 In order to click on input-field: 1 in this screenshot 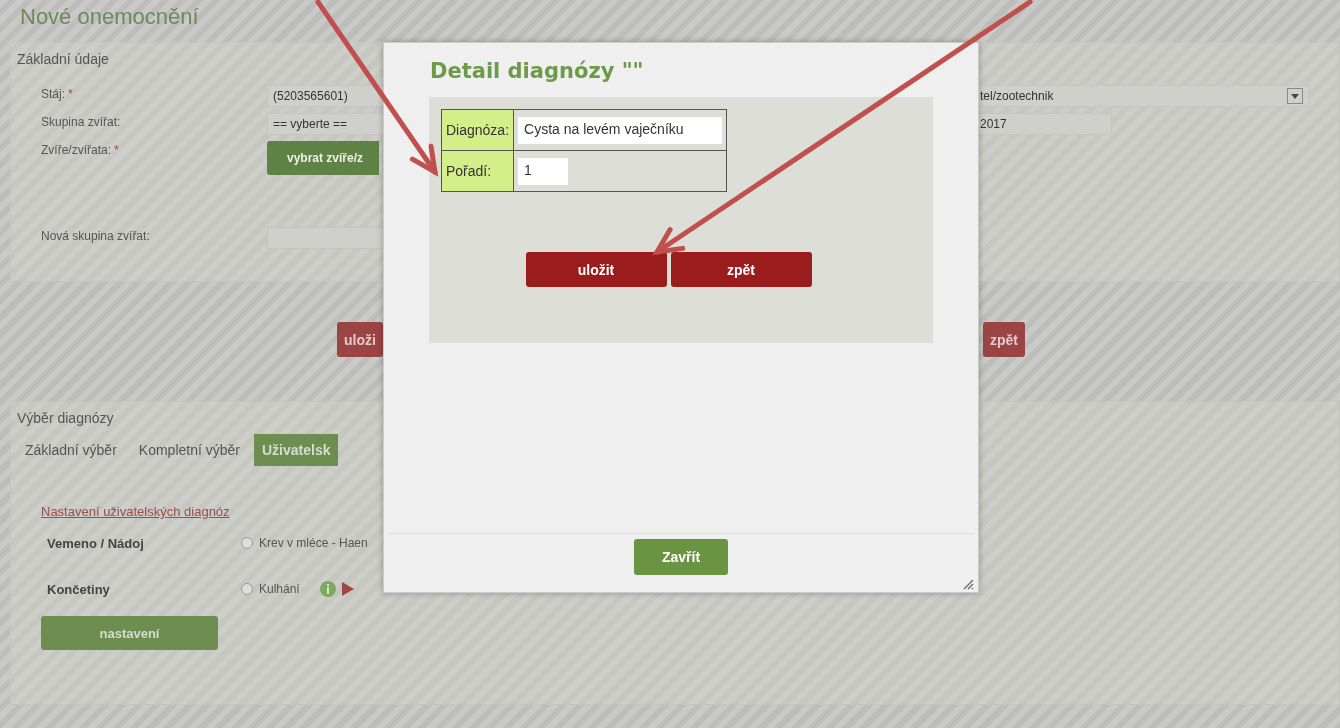, I will do `click(543, 171)`.